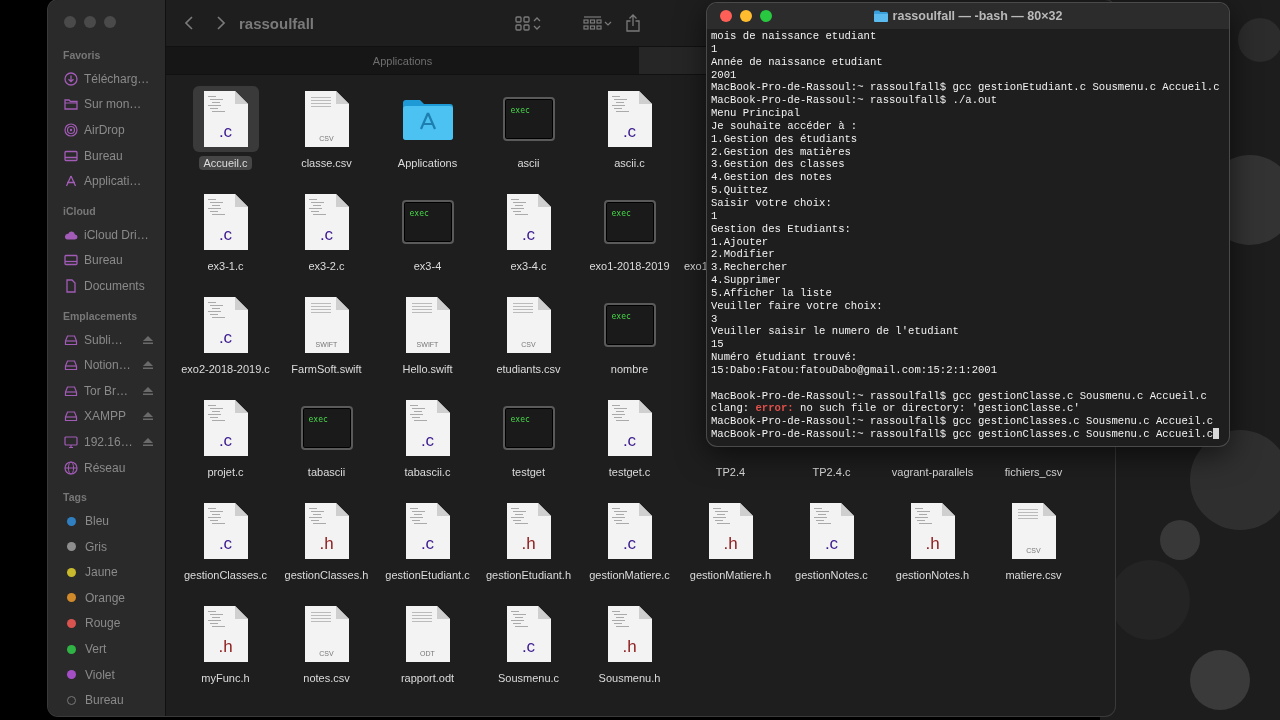  What do you see at coordinates (125, 521) in the screenshot?
I see `sidebar-item: Bleu` at bounding box center [125, 521].